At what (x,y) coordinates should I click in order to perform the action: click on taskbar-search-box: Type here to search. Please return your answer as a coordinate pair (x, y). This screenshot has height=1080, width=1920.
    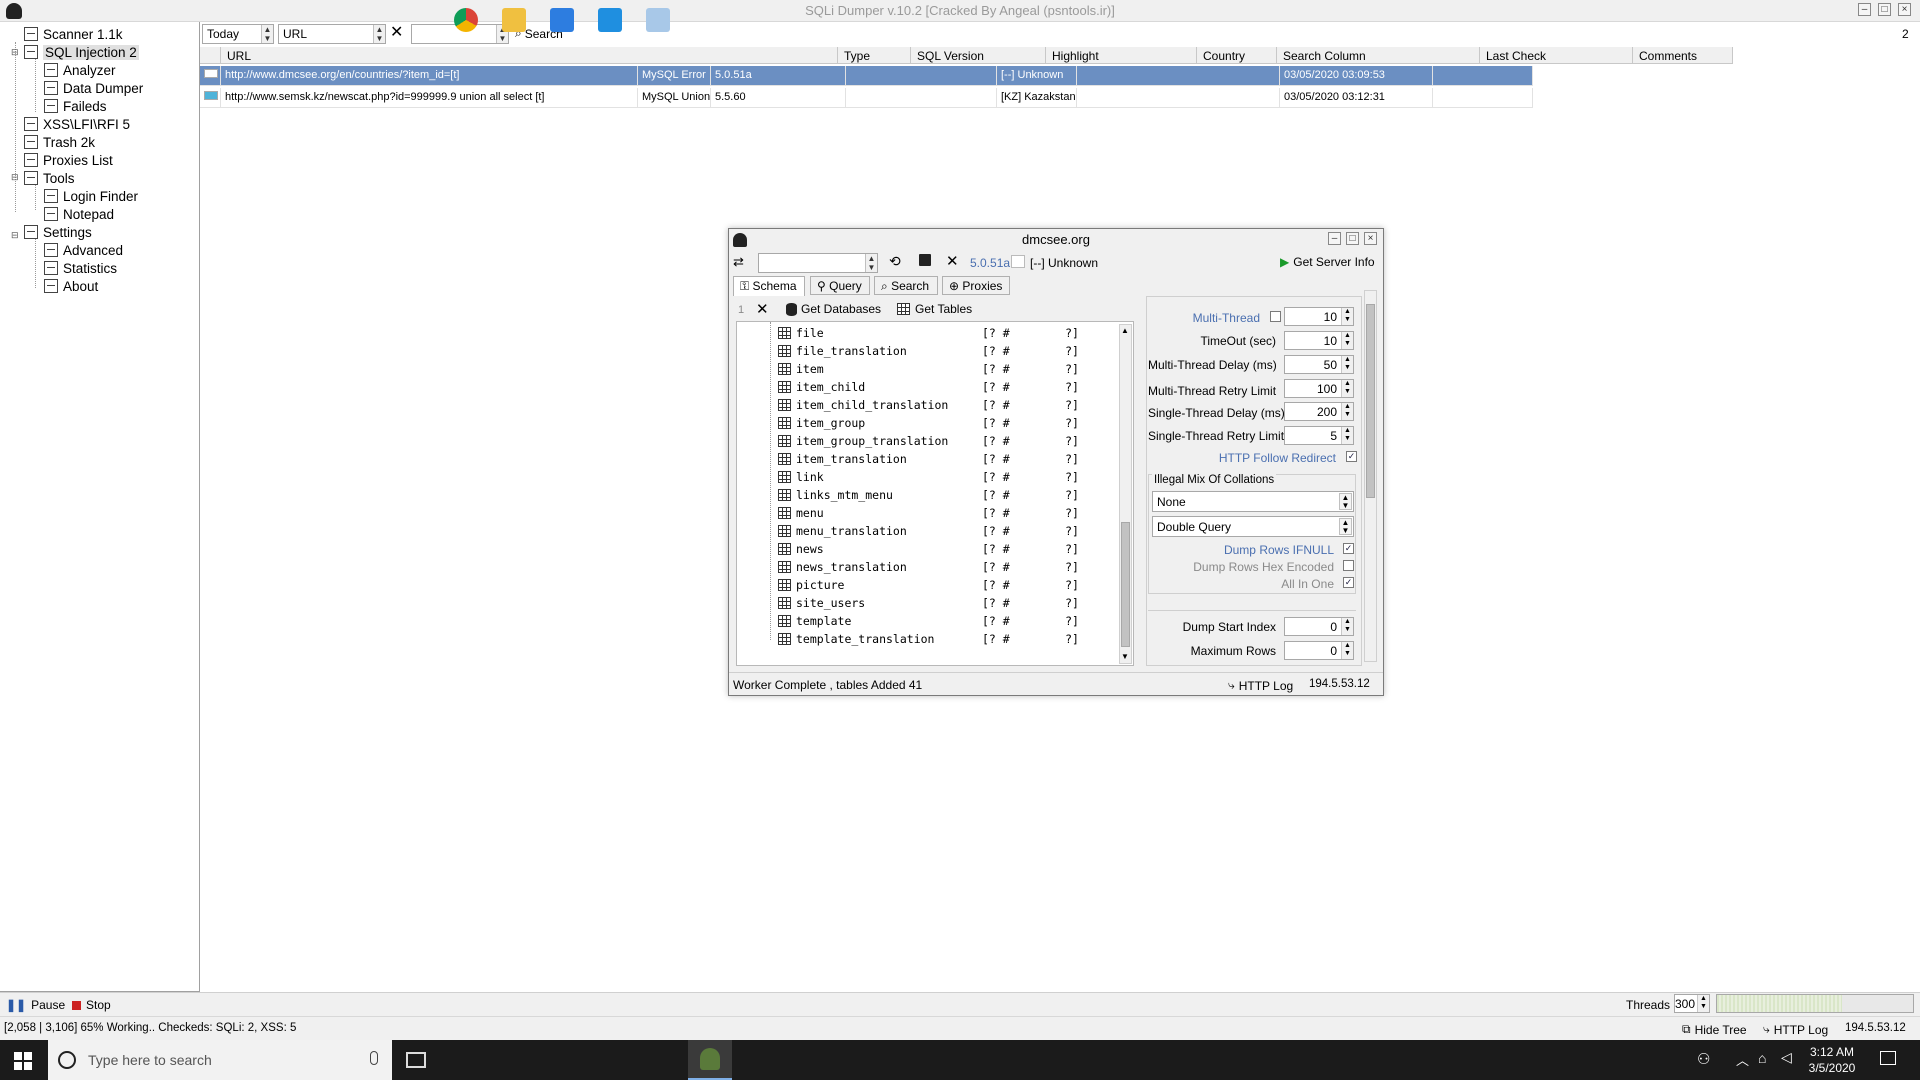
    Looking at the image, I should click on (220, 1060).